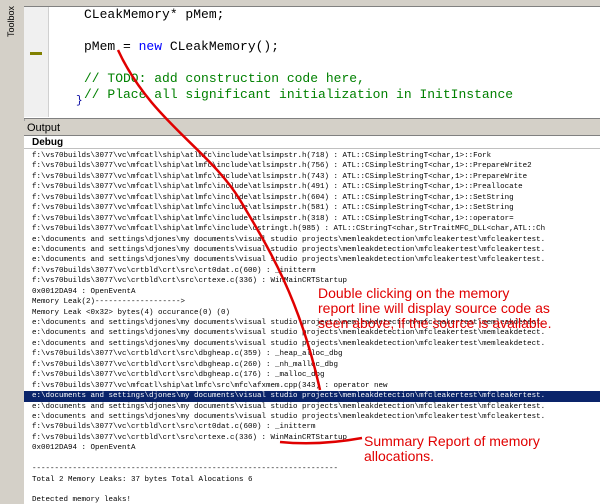 The image size is (600, 504). Describe the element at coordinates (150, 46) in the screenshot. I see `keyword-new: new` at that location.